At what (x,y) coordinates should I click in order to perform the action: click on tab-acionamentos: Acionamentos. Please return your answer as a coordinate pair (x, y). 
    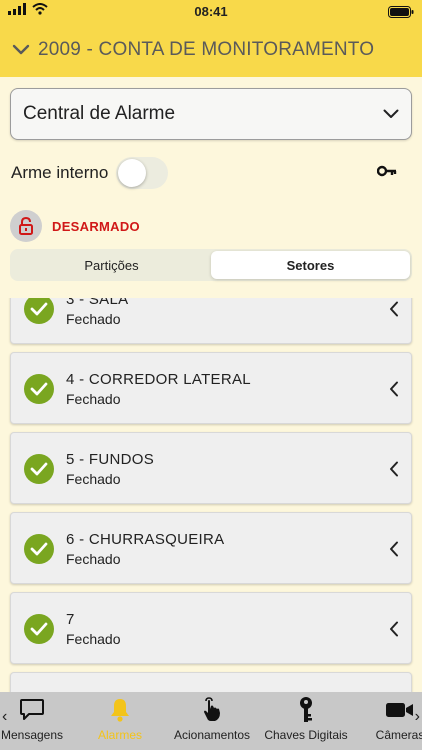
    Looking at the image, I should click on (212, 721).